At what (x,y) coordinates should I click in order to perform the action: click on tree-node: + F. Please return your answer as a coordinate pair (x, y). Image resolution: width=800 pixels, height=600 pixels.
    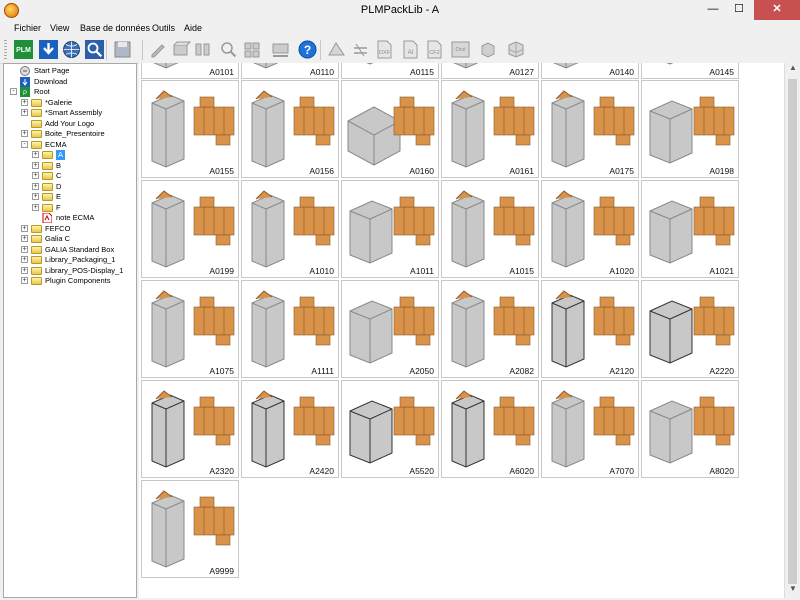
    Looking at the image, I should click on (69, 208).